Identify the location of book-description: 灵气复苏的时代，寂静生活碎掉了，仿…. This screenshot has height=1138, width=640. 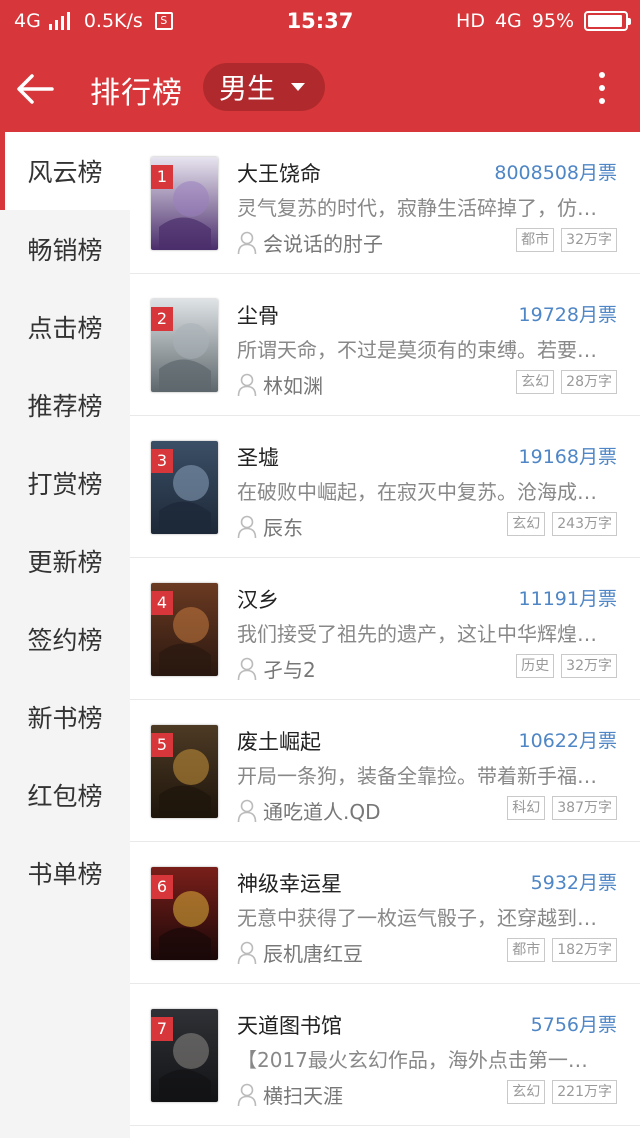
(417, 208).